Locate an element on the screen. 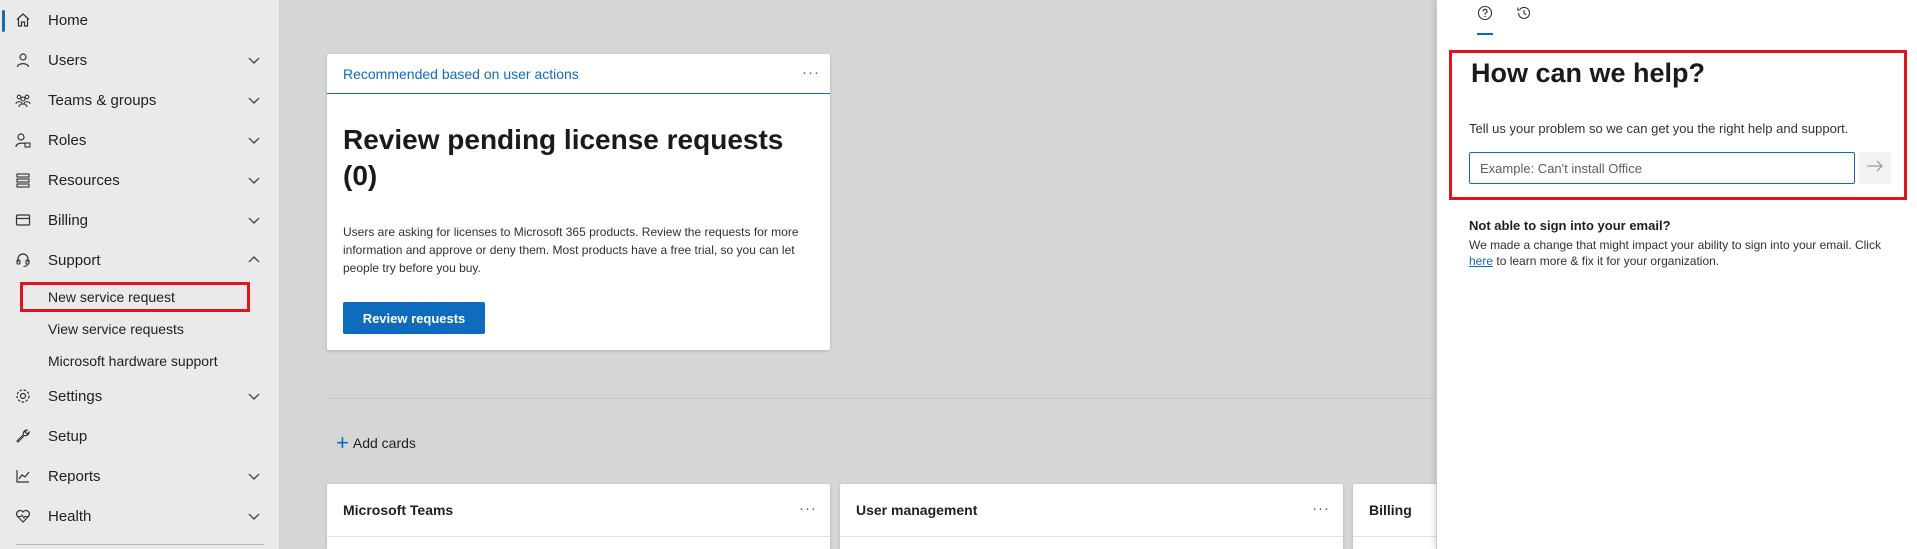  history-icon is located at coordinates (1524, 15).